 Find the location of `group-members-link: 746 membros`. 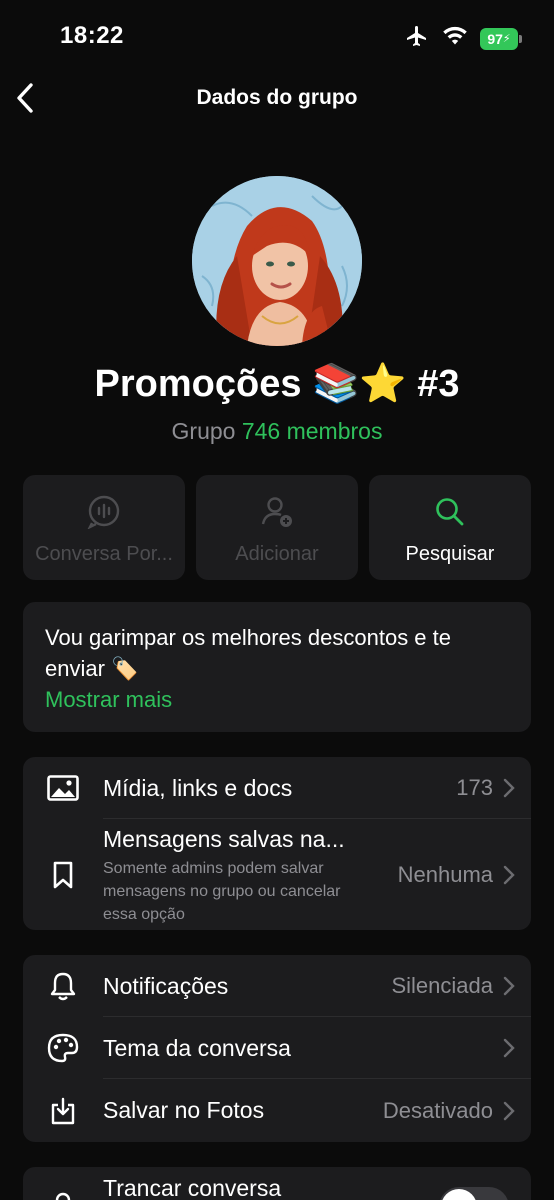

group-members-link: 746 membros is located at coordinates (312, 431).